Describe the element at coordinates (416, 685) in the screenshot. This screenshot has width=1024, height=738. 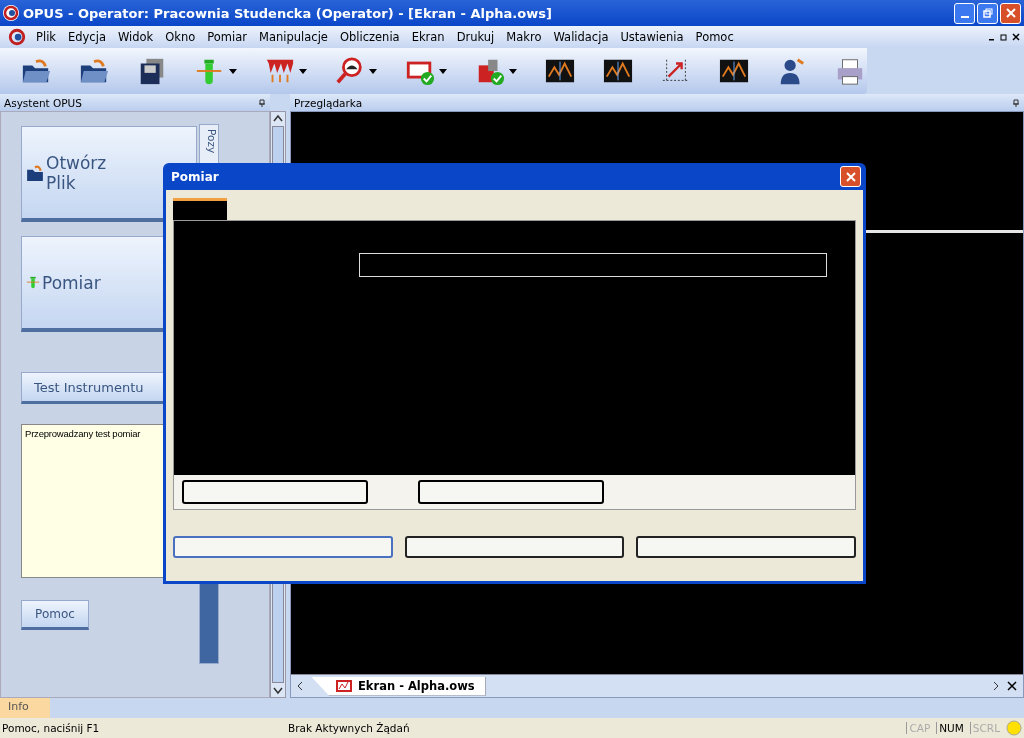
I see `document-tab-label: Ekran - Alpha.ows` at that location.